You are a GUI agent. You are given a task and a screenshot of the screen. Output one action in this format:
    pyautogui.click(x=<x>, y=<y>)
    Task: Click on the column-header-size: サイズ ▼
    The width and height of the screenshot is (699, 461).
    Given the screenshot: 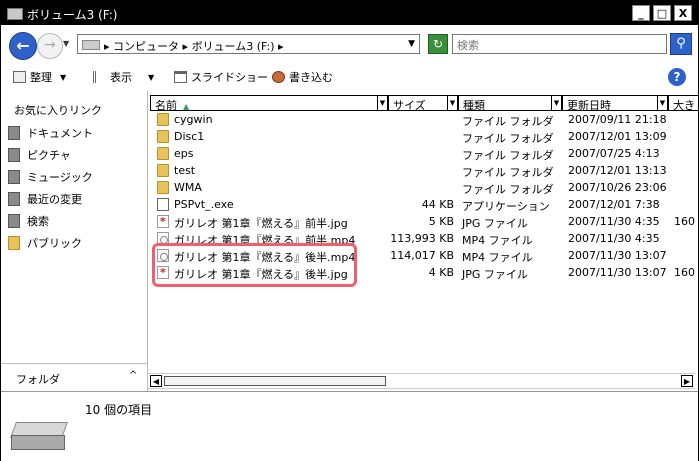 What is the action you would take?
    pyautogui.click(x=423, y=103)
    